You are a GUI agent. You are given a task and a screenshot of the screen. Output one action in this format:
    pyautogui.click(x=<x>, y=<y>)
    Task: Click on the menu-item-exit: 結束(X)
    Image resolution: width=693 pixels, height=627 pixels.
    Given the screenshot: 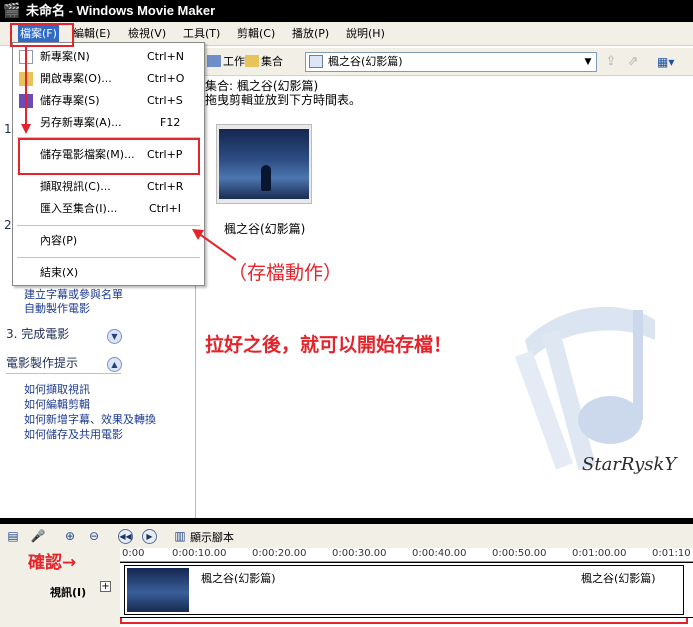 What is the action you would take?
    pyautogui.click(x=108, y=273)
    